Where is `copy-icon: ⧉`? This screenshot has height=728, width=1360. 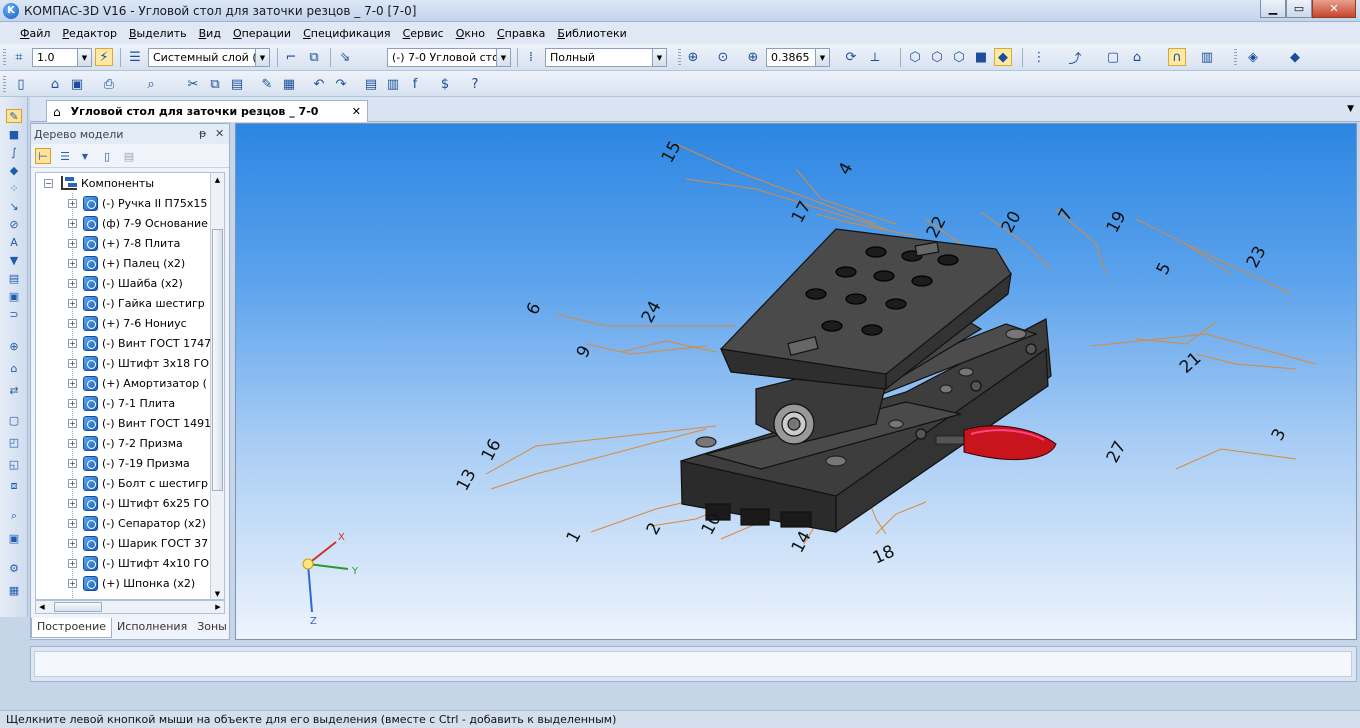 copy-icon: ⧉ is located at coordinates (215, 84).